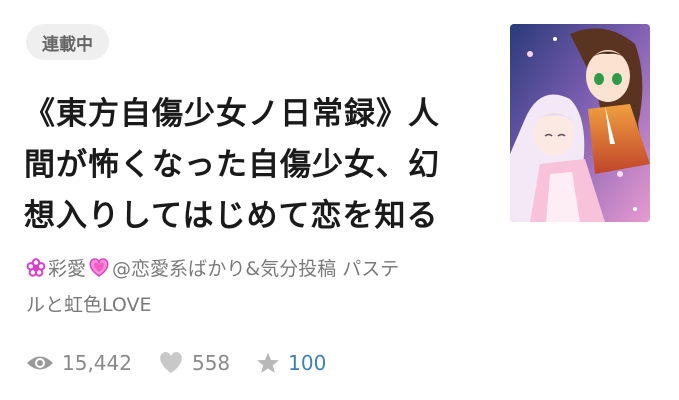 The image size is (679, 400). I want to click on flower-icon, so click(36, 272).